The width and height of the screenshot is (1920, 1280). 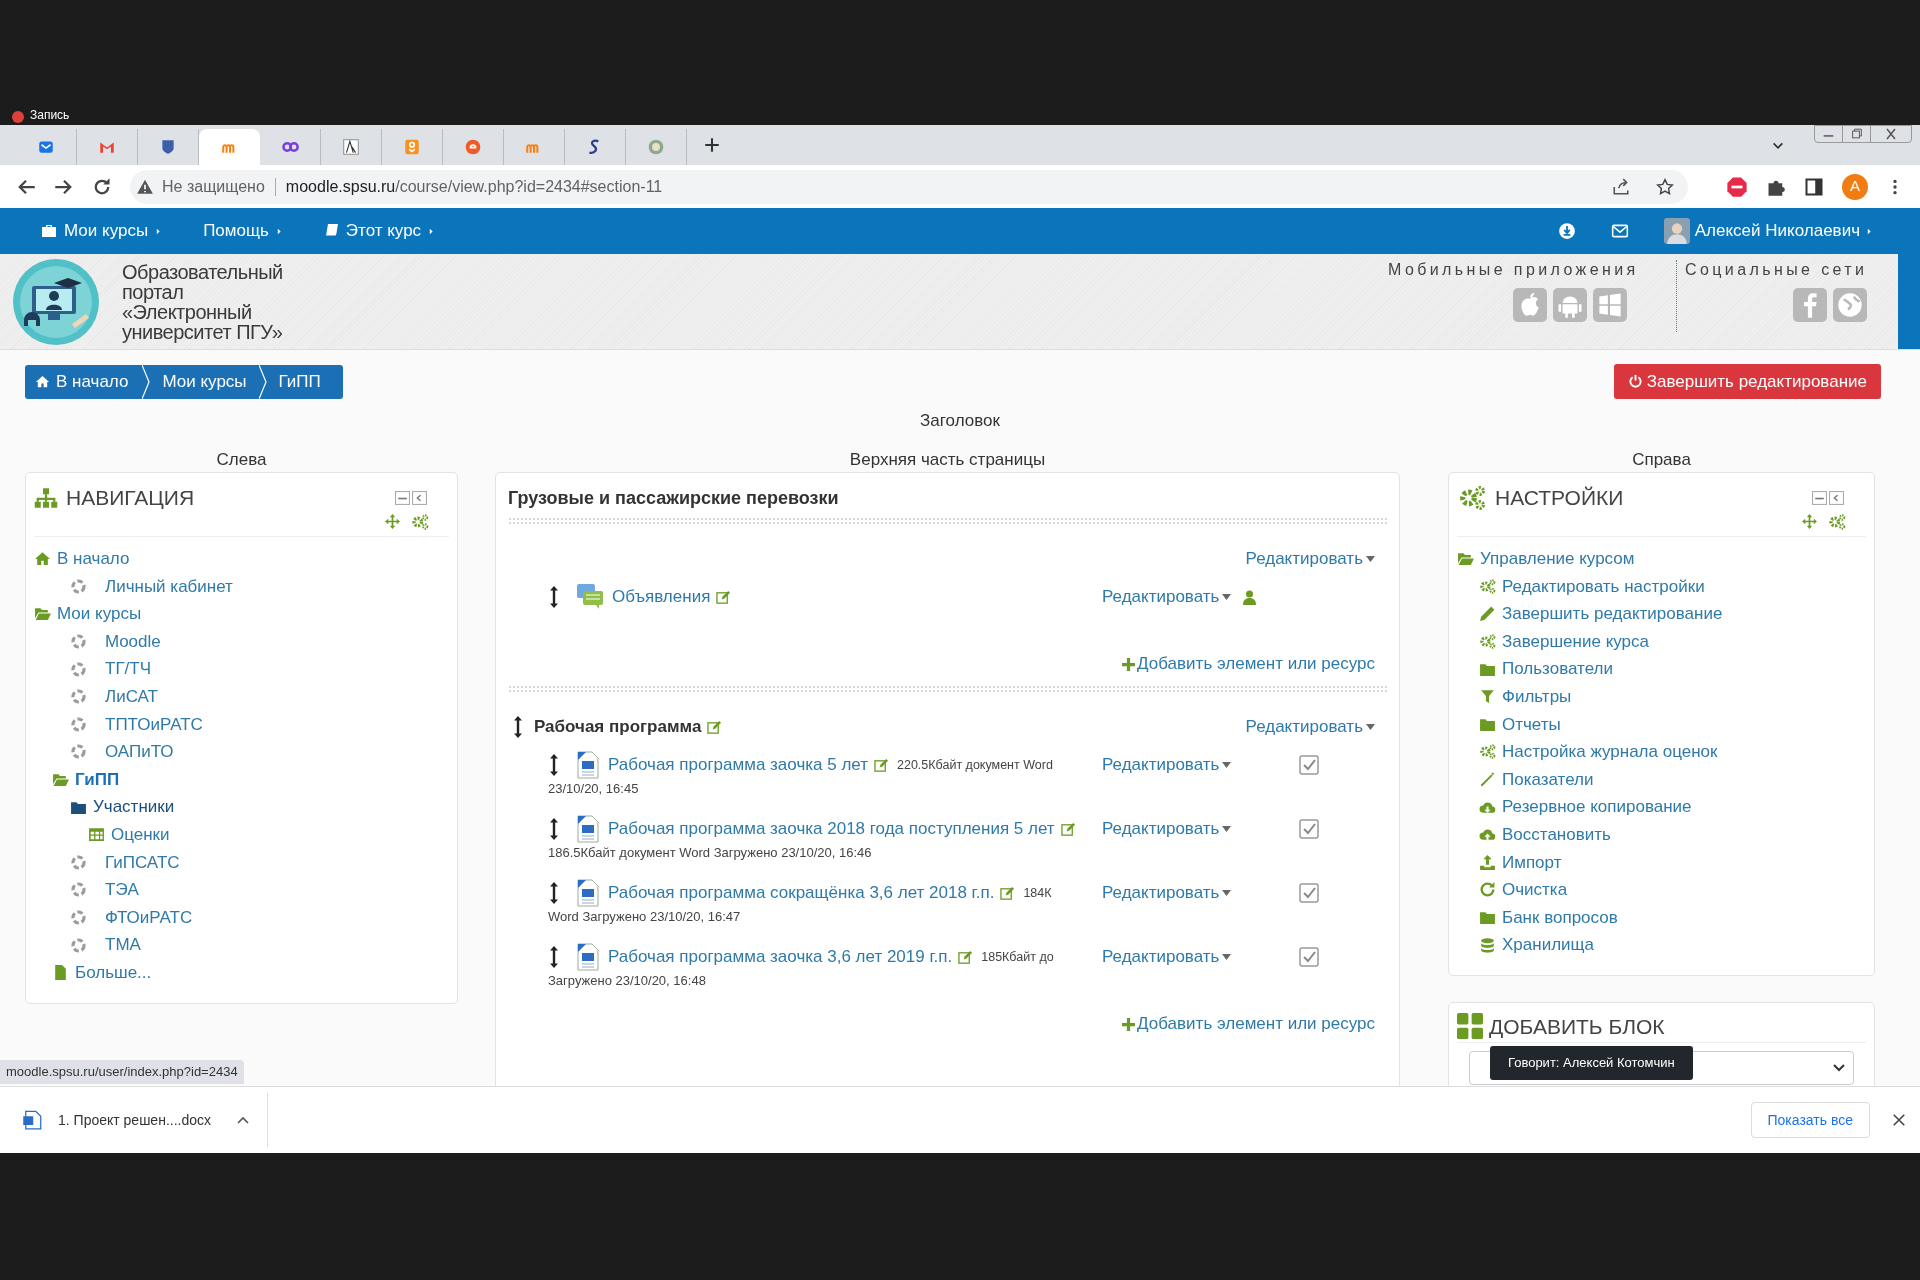 I want to click on activity-link: Рабочая программа заочка 2018 года поступления 5 лет, so click(x=831, y=829).